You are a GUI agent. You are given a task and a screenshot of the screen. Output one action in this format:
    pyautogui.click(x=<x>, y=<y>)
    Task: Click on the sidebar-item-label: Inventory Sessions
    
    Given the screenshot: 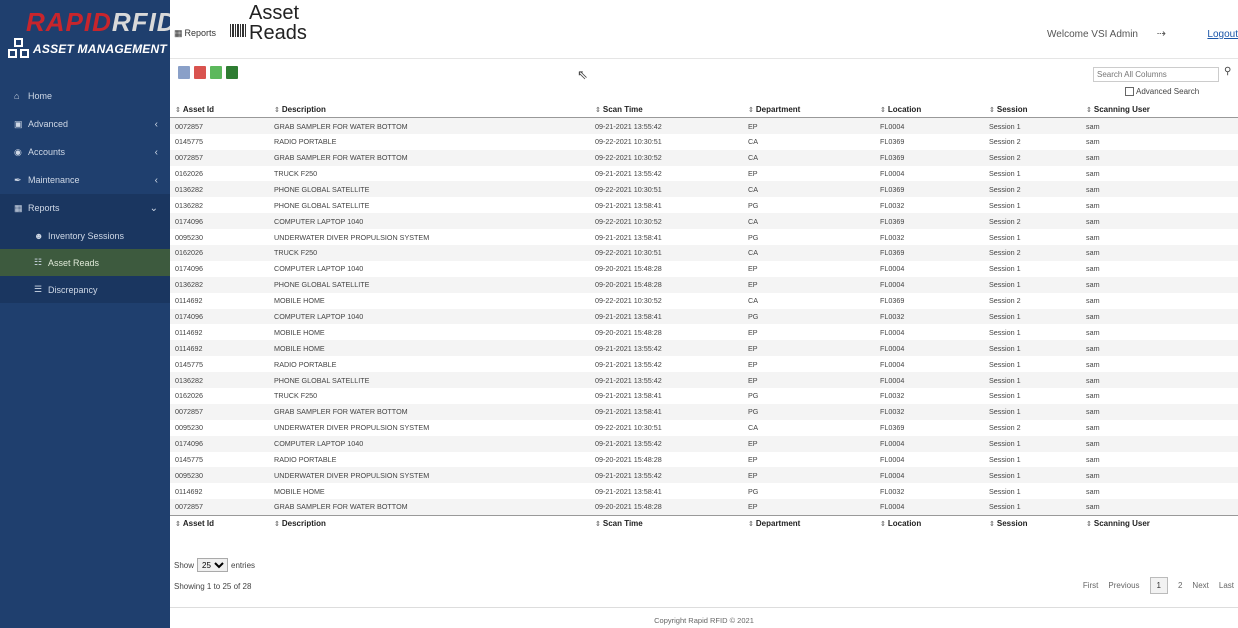 What is the action you would take?
    pyautogui.click(x=86, y=235)
    